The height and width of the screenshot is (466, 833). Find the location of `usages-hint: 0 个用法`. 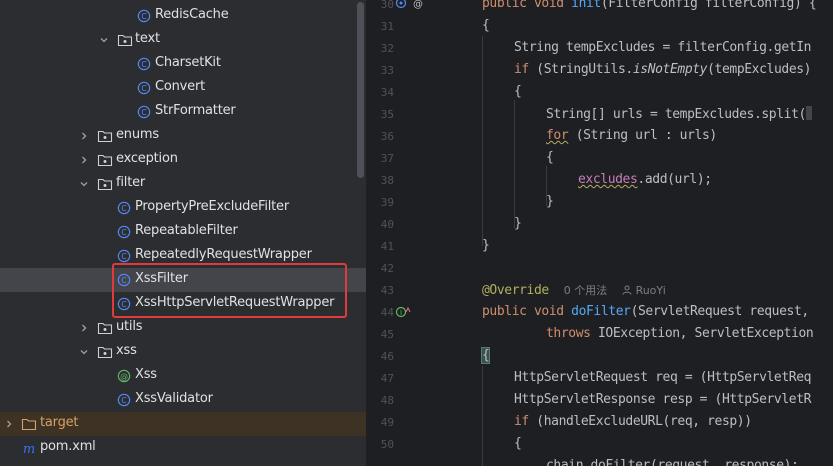

usages-hint: 0 个用法 is located at coordinates (586, 290).